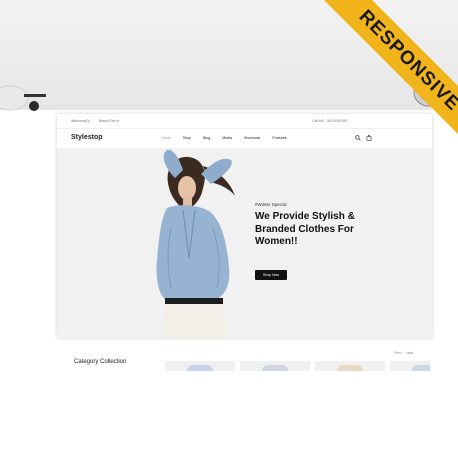  Describe the element at coordinates (227, 138) in the screenshot. I see `nav-media: Media` at that location.